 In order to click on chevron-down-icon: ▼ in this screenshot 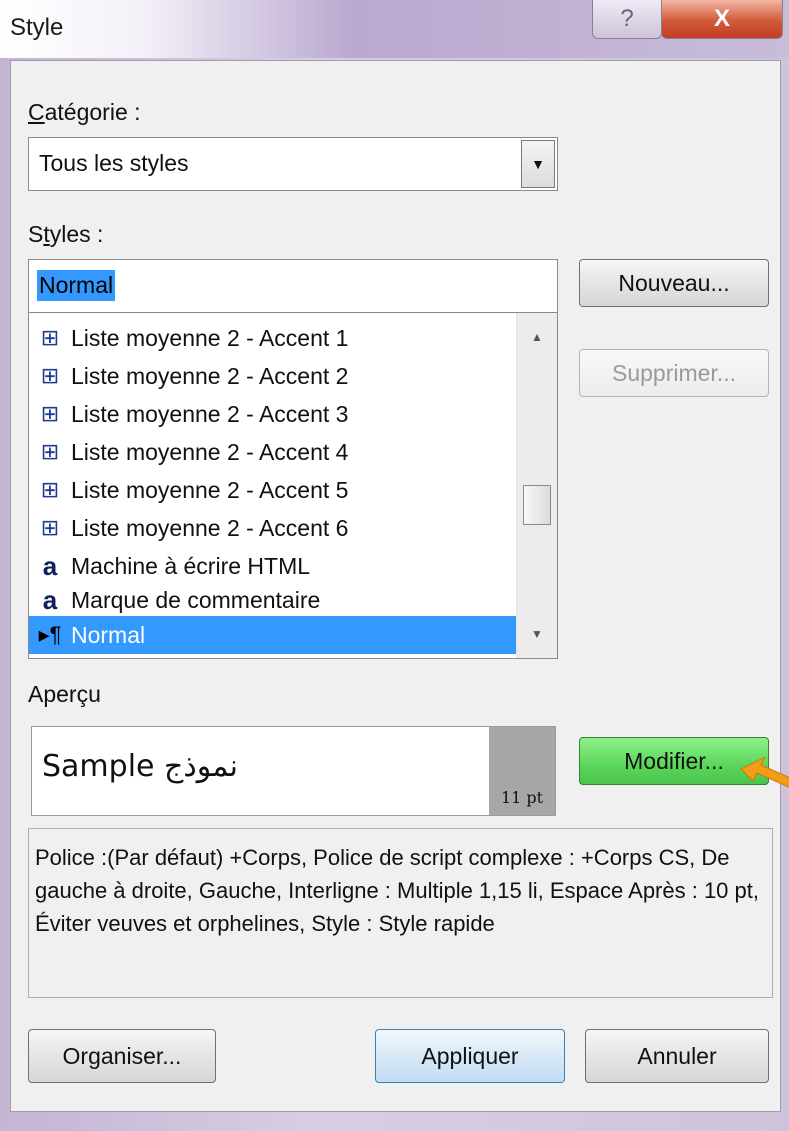, I will do `click(538, 164)`.